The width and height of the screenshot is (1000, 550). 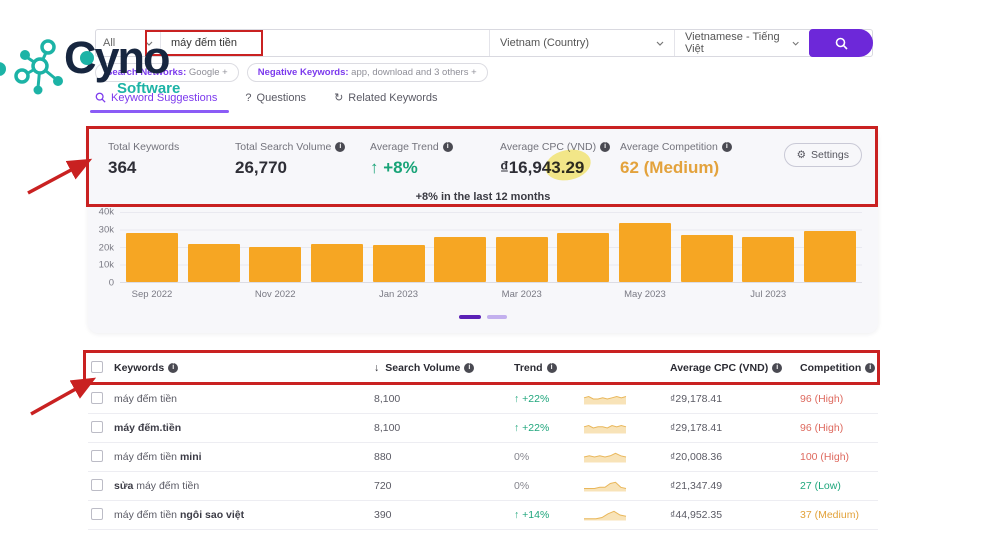 I want to click on header-competition: Competition, so click(x=839, y=368).